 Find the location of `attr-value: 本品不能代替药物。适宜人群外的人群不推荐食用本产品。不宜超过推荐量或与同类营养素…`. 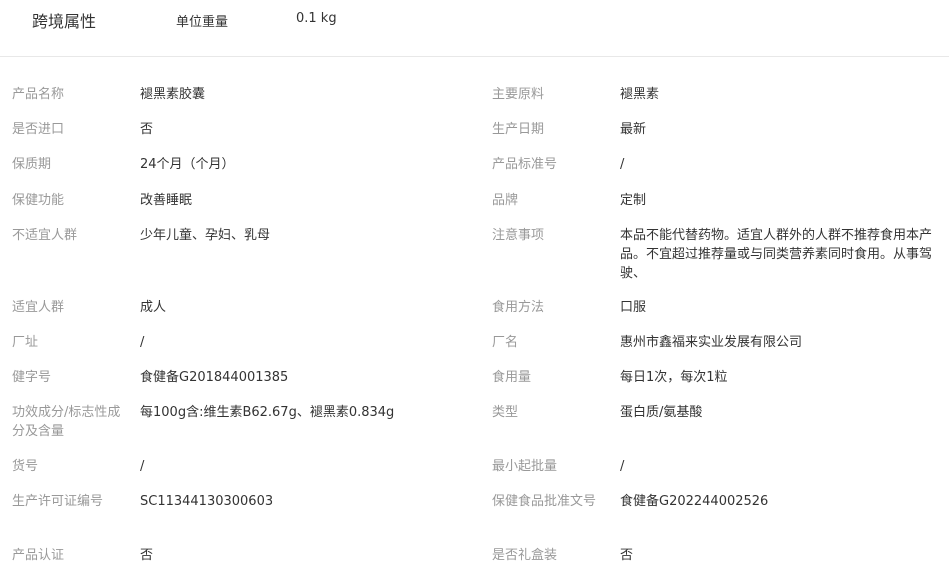

attr-value: 本品不能代替药物。适宜人群外的人群不推荐食用本产品。不宜超过推荐量或与同类营养素… is located at coordinates (776, 254).